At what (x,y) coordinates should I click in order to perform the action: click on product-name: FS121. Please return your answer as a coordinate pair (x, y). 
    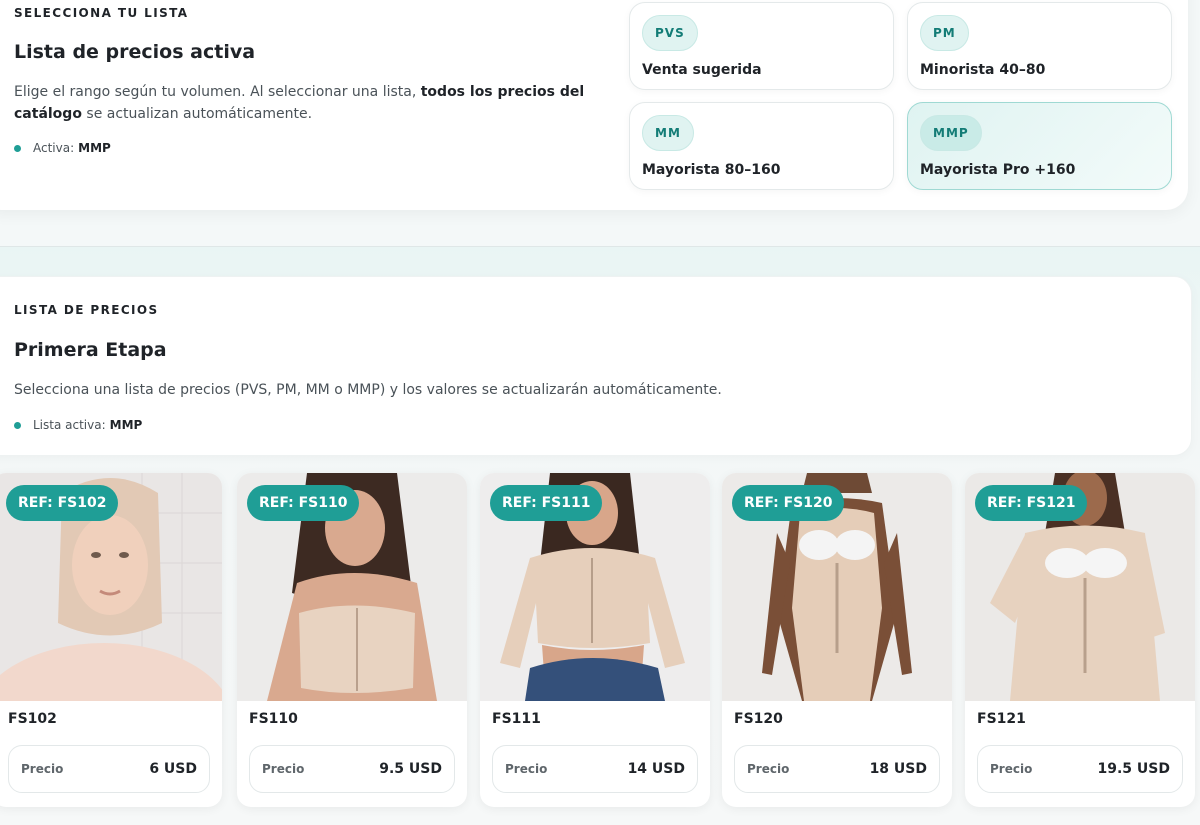
    Looking at the image, I should click on (1001, 719).